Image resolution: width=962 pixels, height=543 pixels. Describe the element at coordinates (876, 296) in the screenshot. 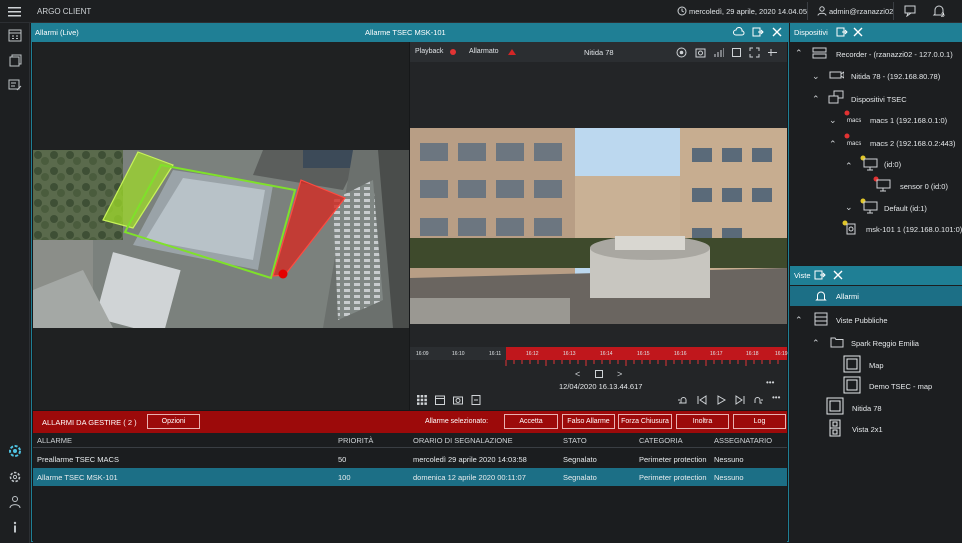

I see `view-item-alarms-selected: Allarmi` at that location.